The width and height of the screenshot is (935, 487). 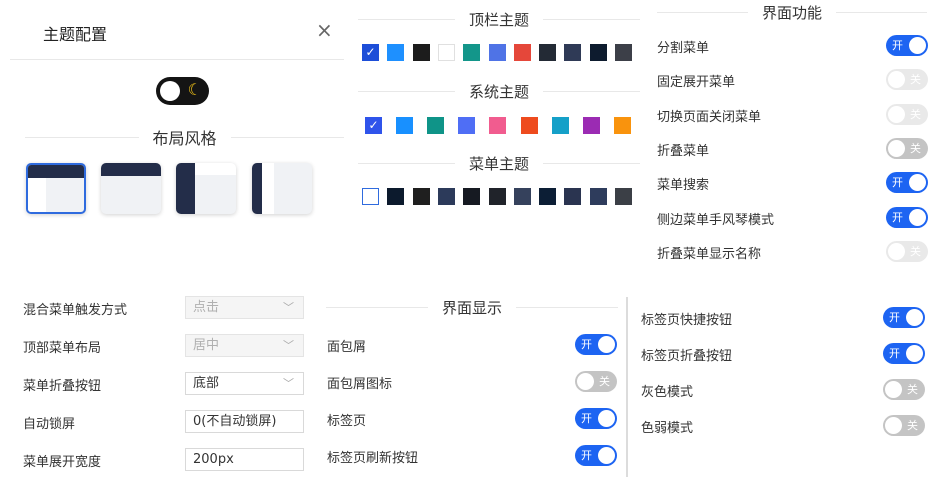 I want to click on display-label-2: 标签页, so click(x=347, y=421).